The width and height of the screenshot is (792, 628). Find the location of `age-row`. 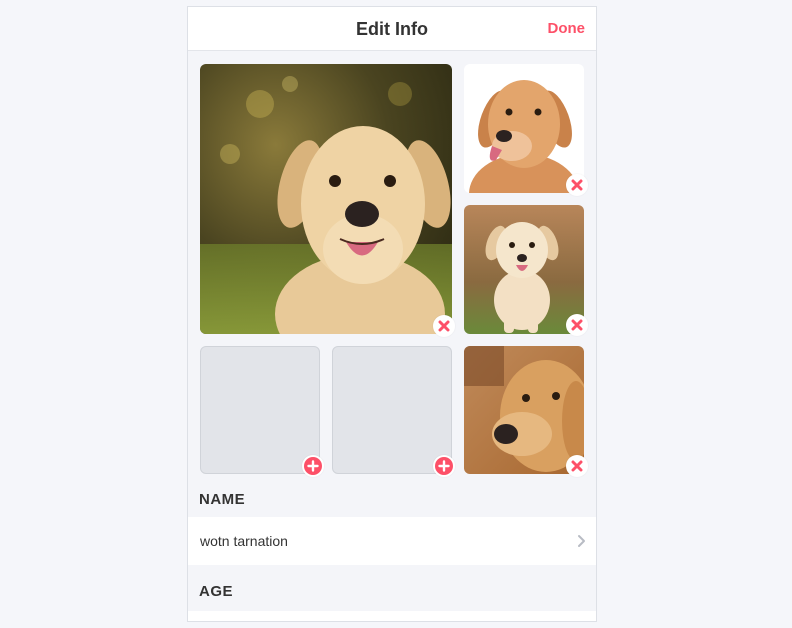

age-row is located at coordinates (392, 616).